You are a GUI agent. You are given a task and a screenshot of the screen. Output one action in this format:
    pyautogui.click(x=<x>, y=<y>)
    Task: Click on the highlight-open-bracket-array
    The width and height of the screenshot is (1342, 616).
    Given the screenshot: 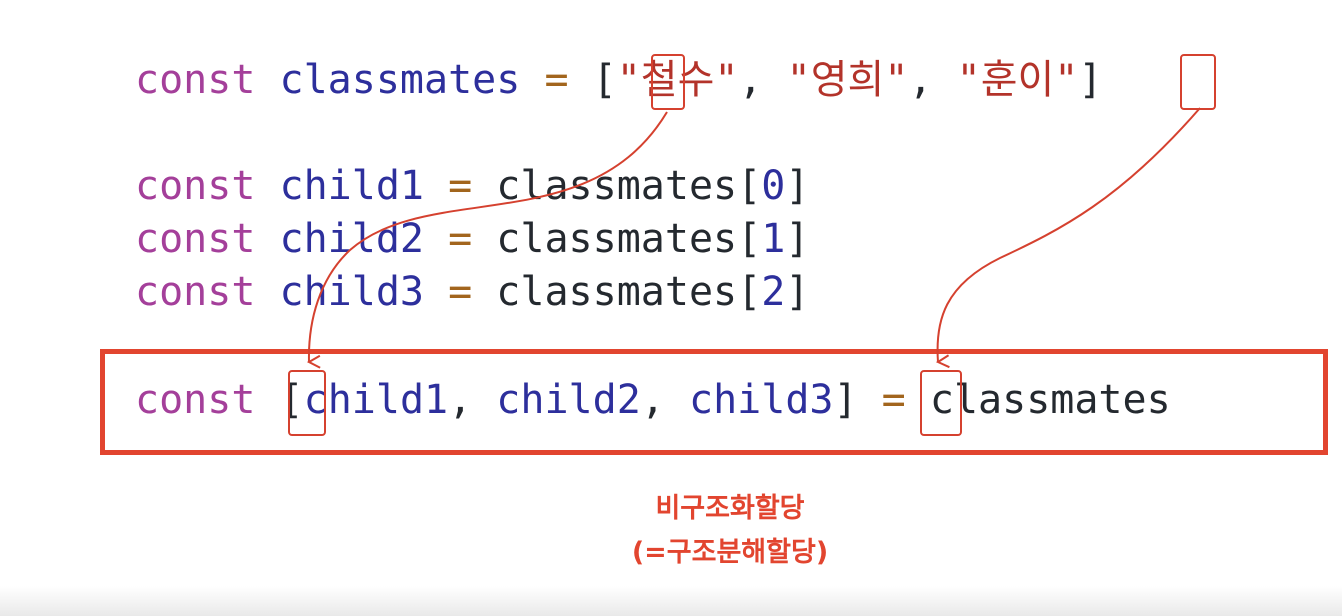 What is the action you would take?
    pyautogui.click(x=668, y=82)
    